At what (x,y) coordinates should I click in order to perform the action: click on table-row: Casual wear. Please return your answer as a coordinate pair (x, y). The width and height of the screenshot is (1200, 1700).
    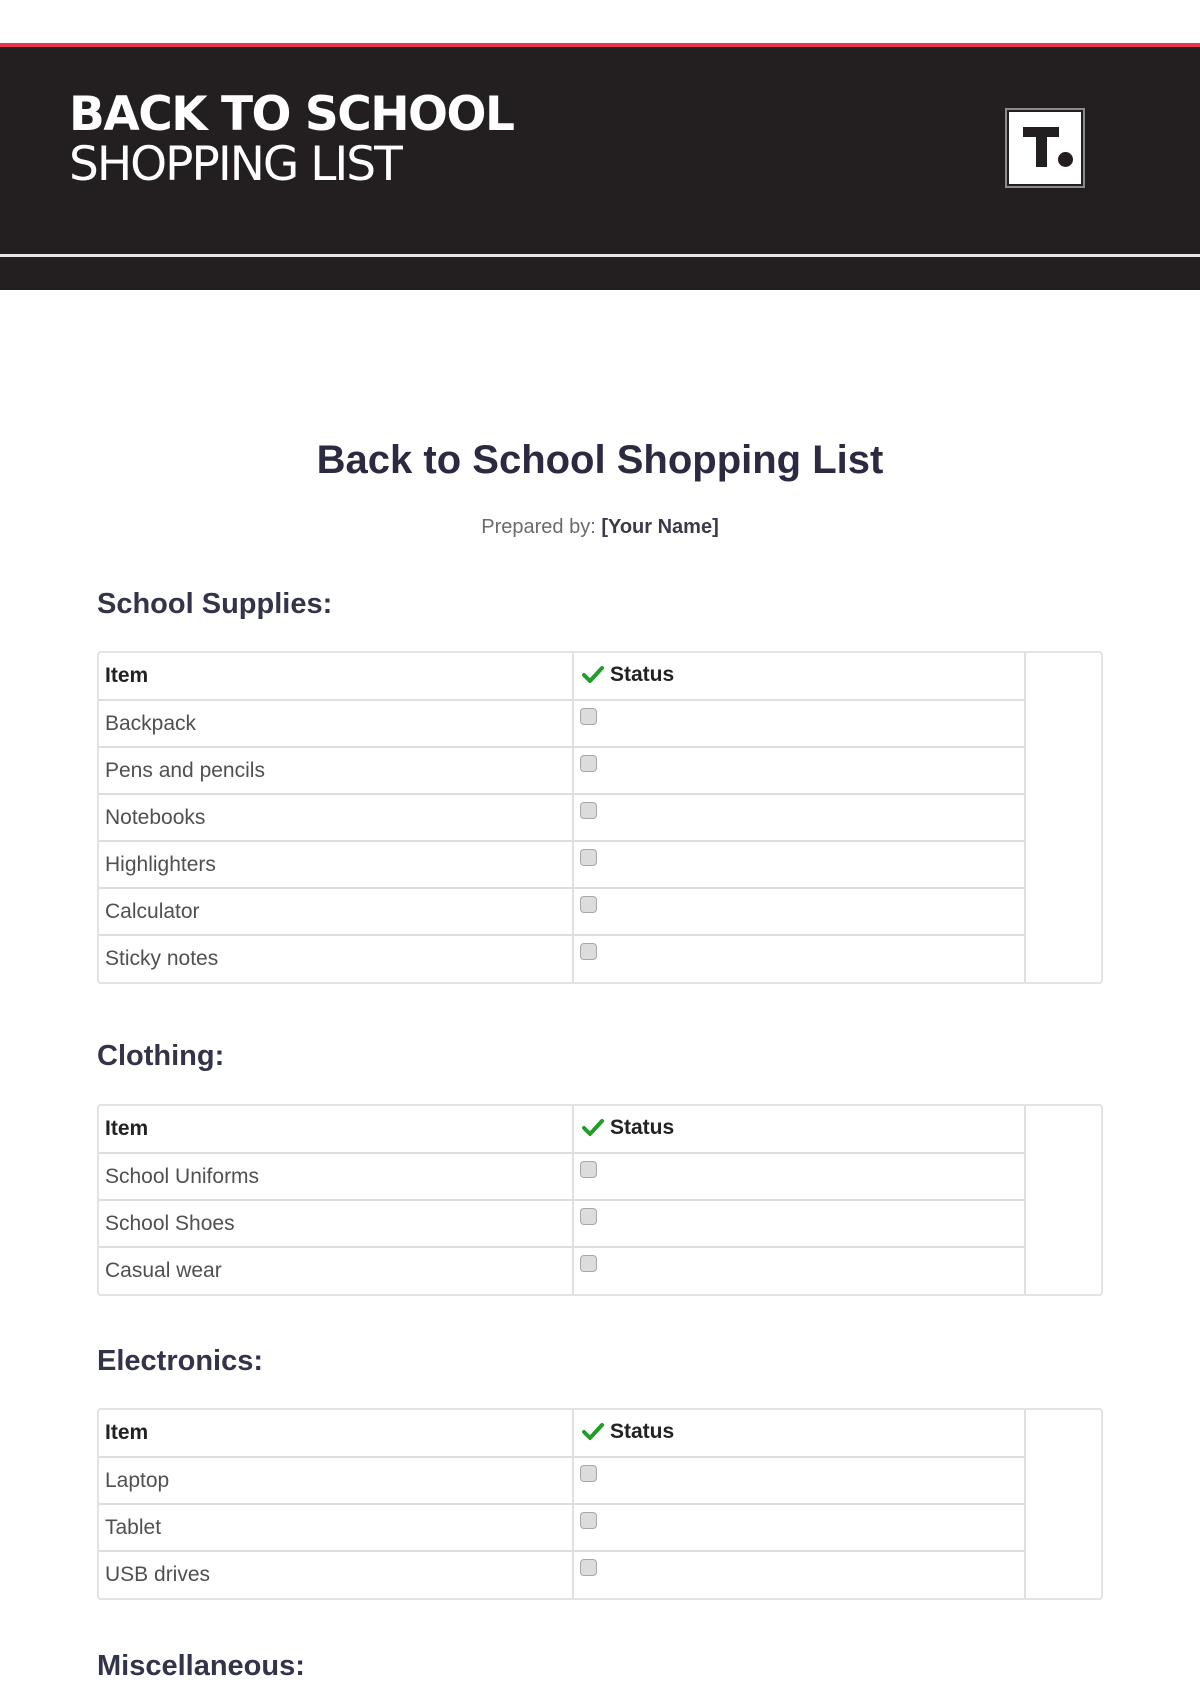
    Looking at the image, I should click on (562, 1270).